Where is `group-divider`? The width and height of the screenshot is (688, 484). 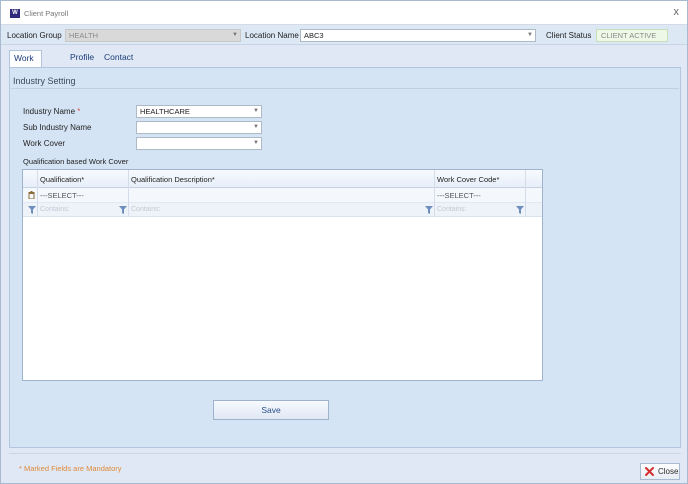 group-divider is located at coordinates (345, 88).